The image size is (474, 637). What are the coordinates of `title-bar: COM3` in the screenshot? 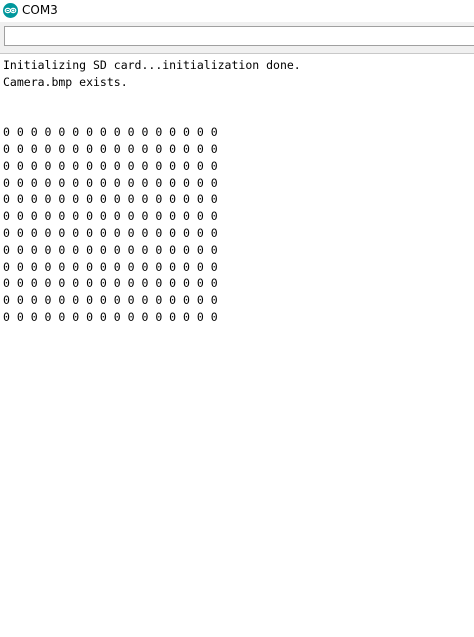 It's located at (237, 11).